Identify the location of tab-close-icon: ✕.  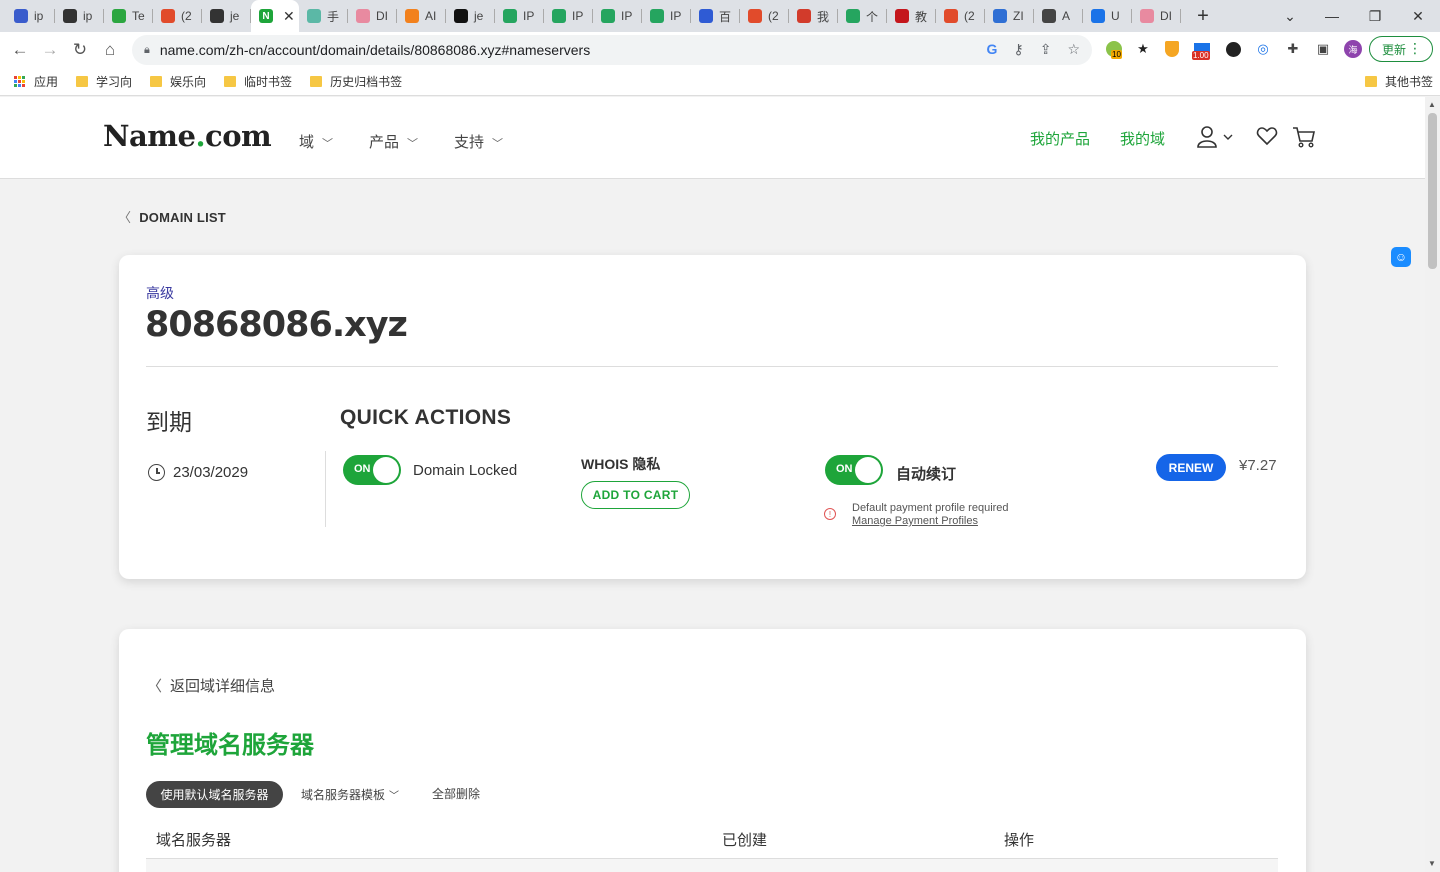
(289, 16).